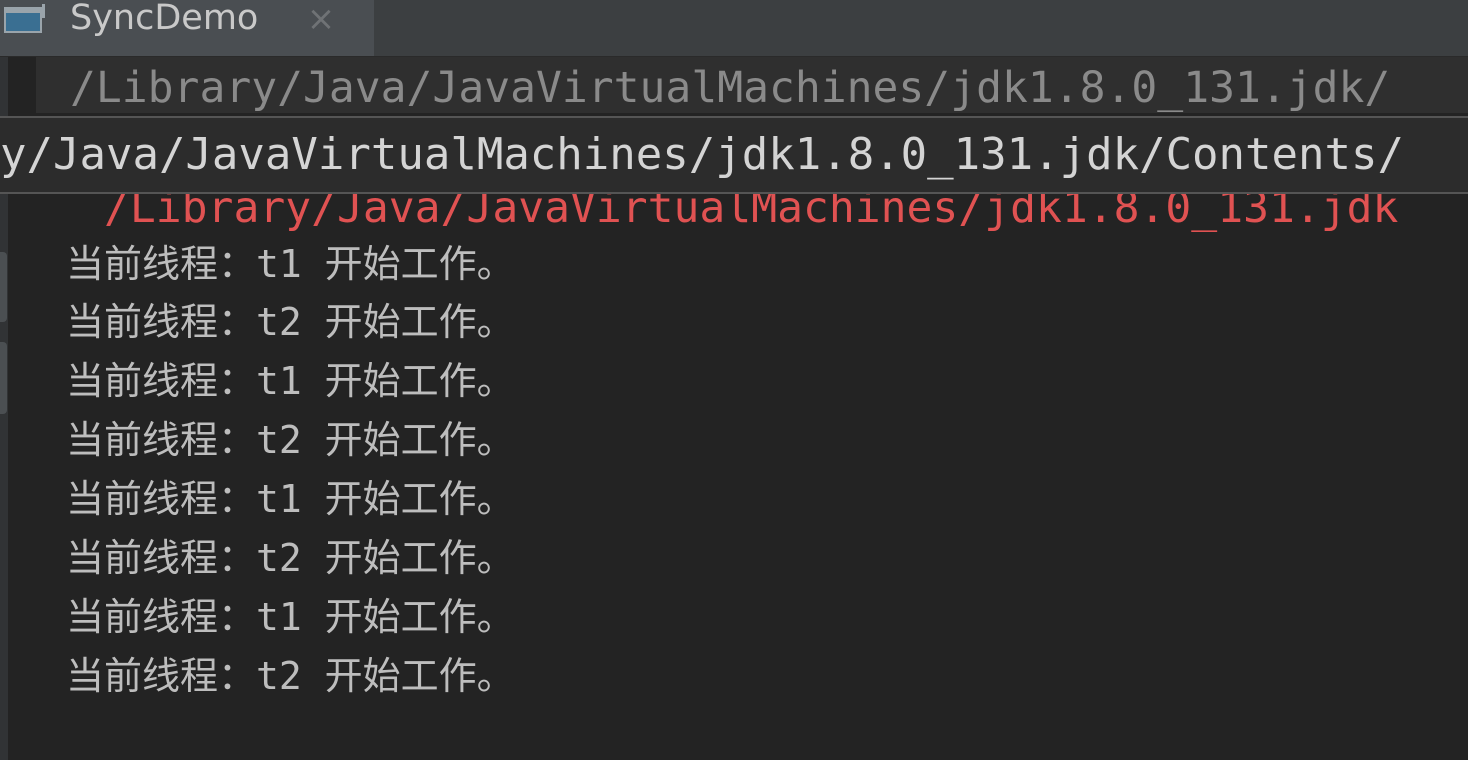 The width and height of the screenshot is (1468, 760). I want to click on tab-title: SyncDemo, so click(164, 19).